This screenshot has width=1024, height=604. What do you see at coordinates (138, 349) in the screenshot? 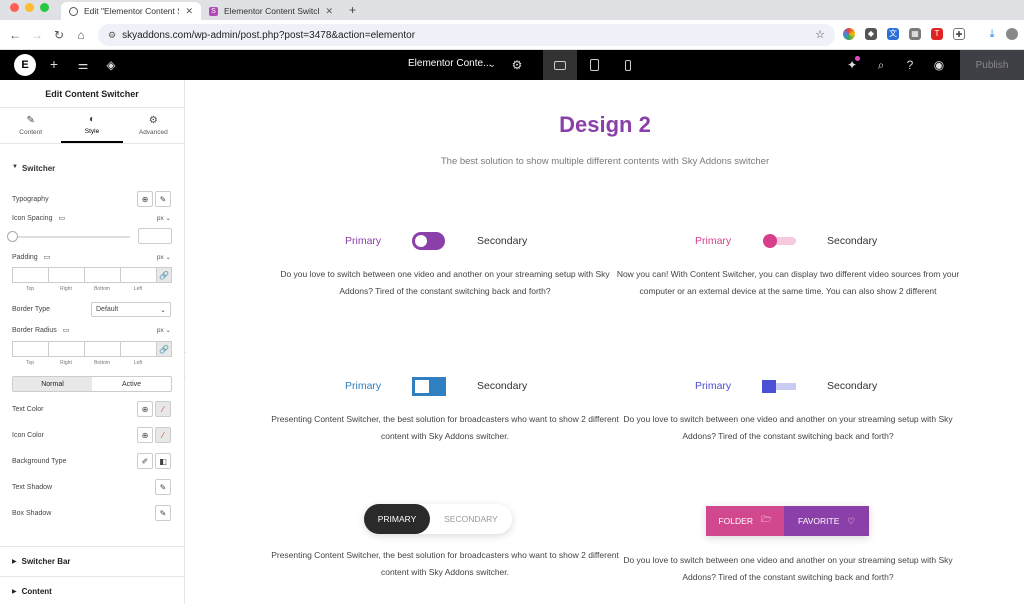
I see `radius-left-input` at bounding box center [138, 349].